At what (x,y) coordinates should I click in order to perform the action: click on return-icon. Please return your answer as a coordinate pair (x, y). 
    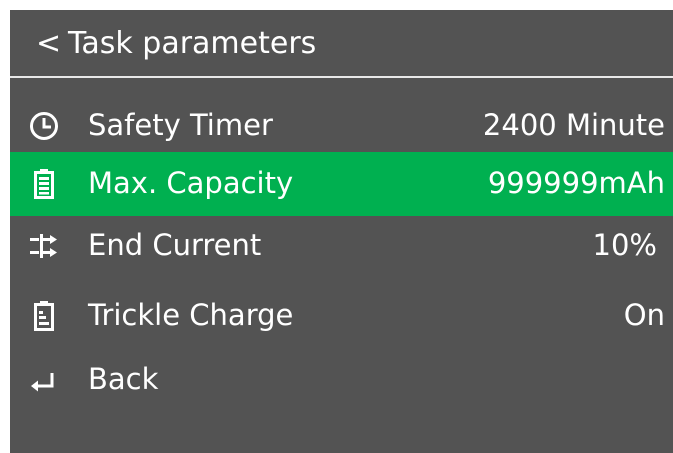
    Looking at the image, I should click on (42, 382).